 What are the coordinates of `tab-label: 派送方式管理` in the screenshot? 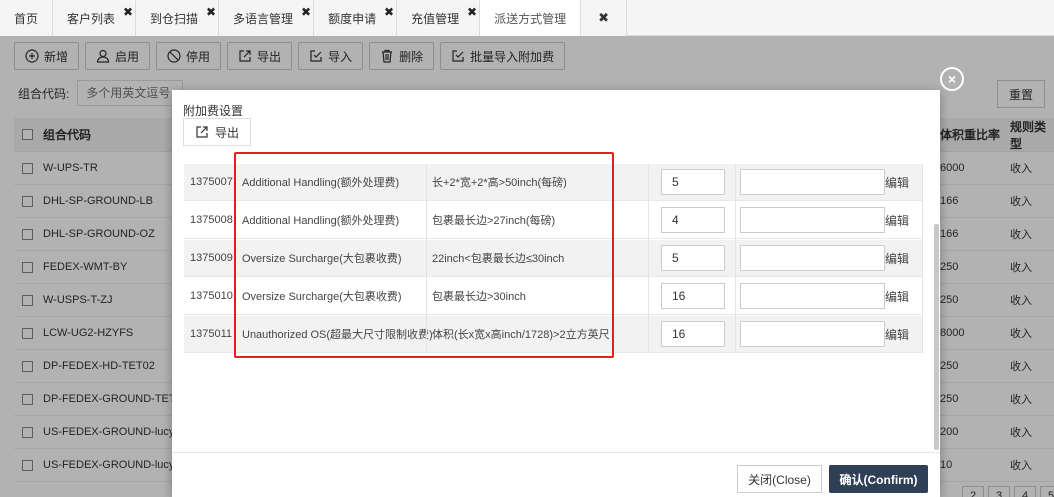 It's located at (530, 18).